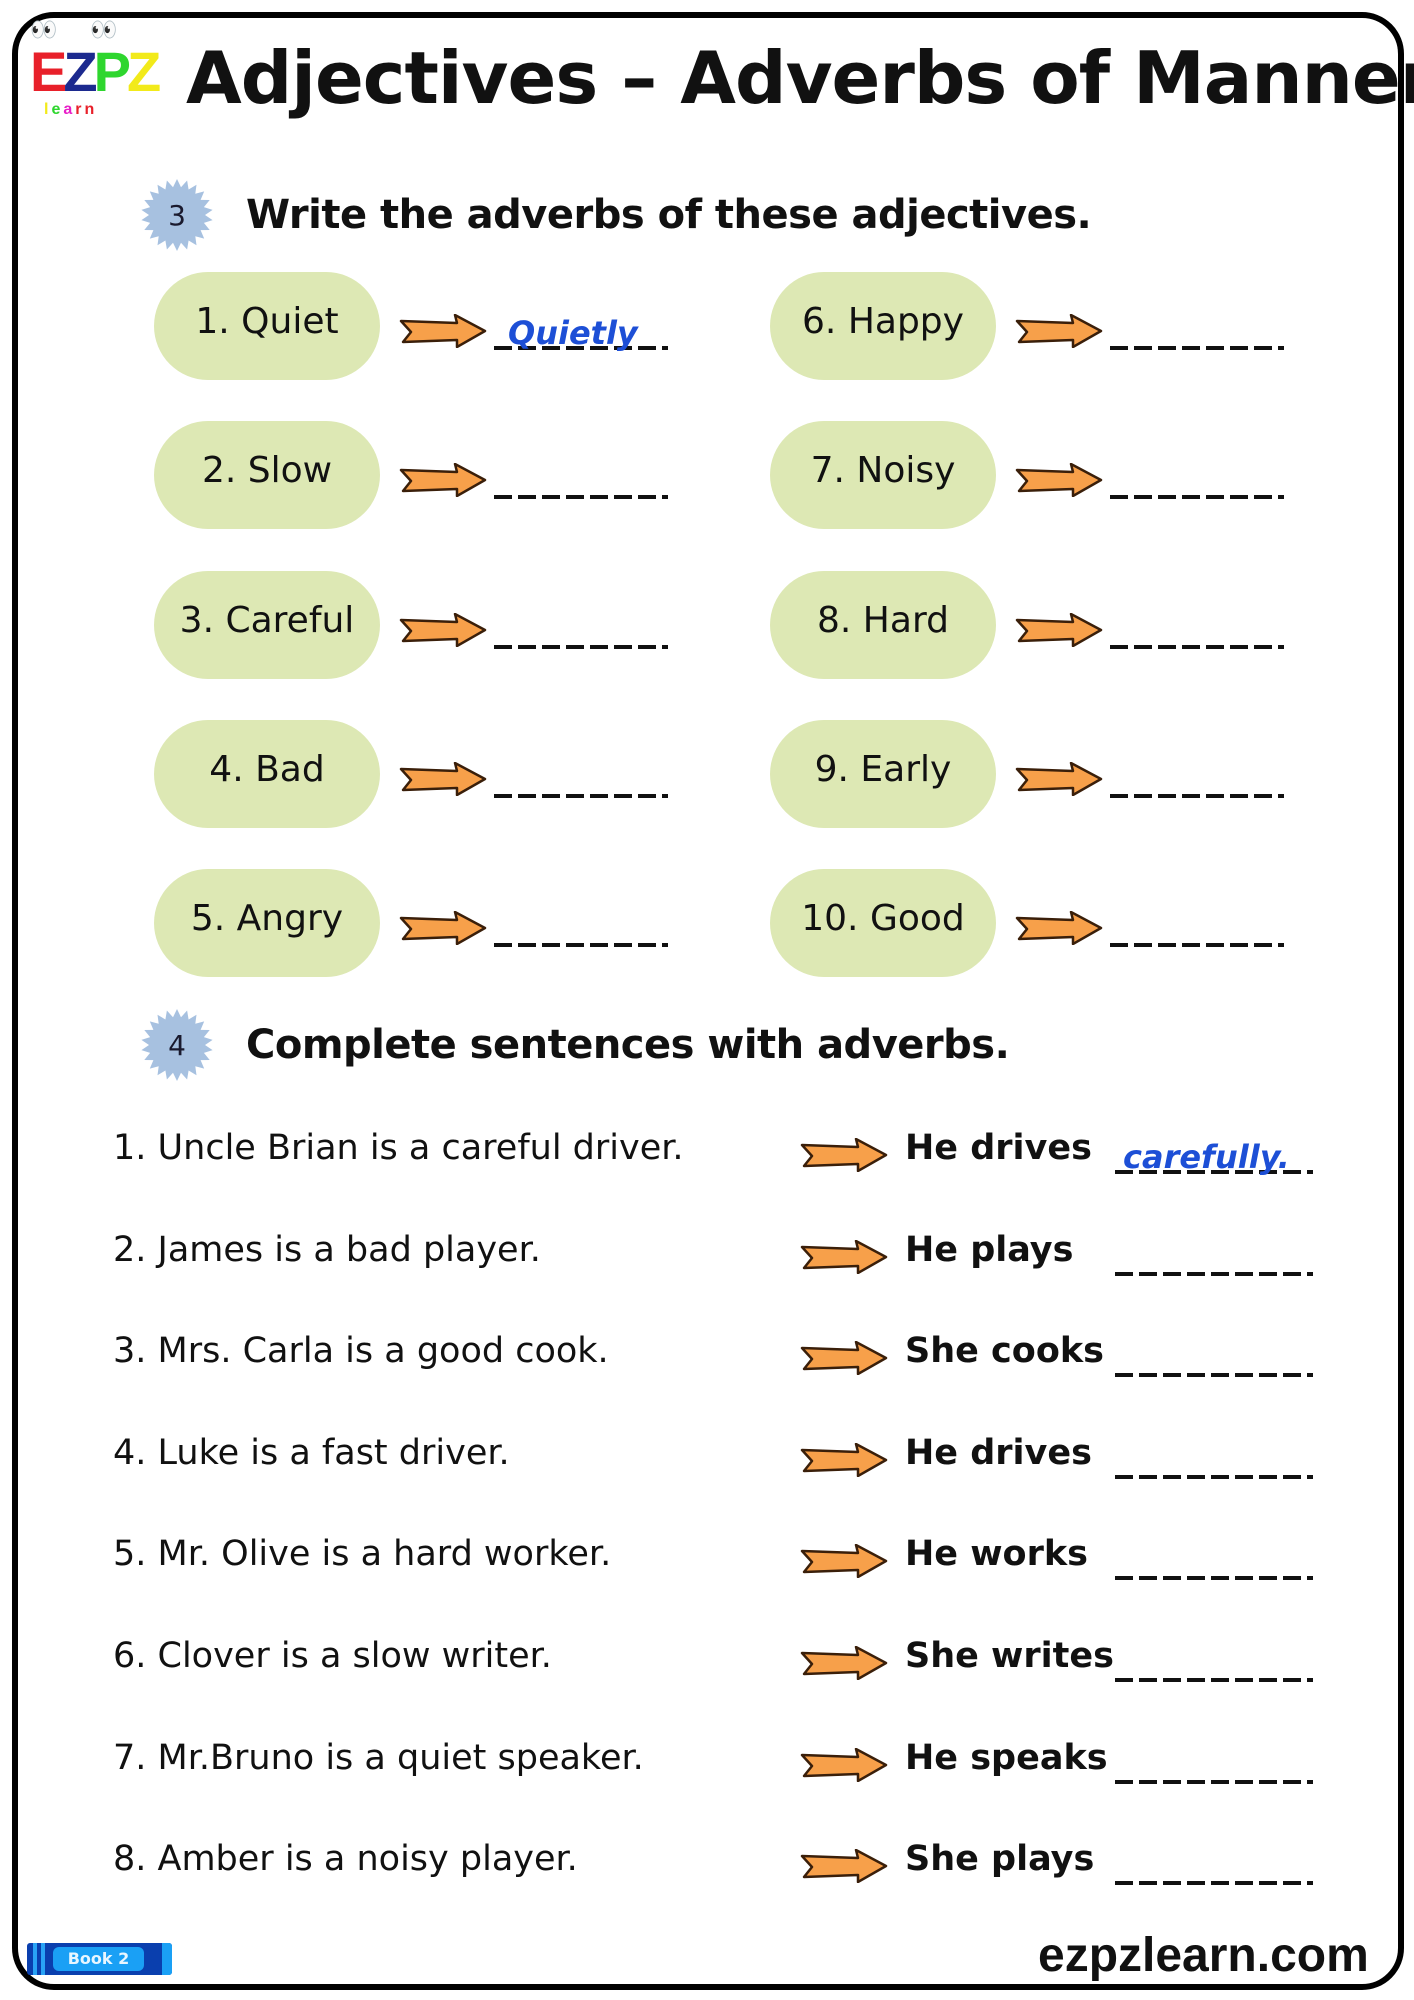 The height and width of the screenshot is (2000, 1414). What do you see at coordinates (80, 109) in the screenshot?
I see `logo-learn-letter: r` at bounding box center [80, 109].